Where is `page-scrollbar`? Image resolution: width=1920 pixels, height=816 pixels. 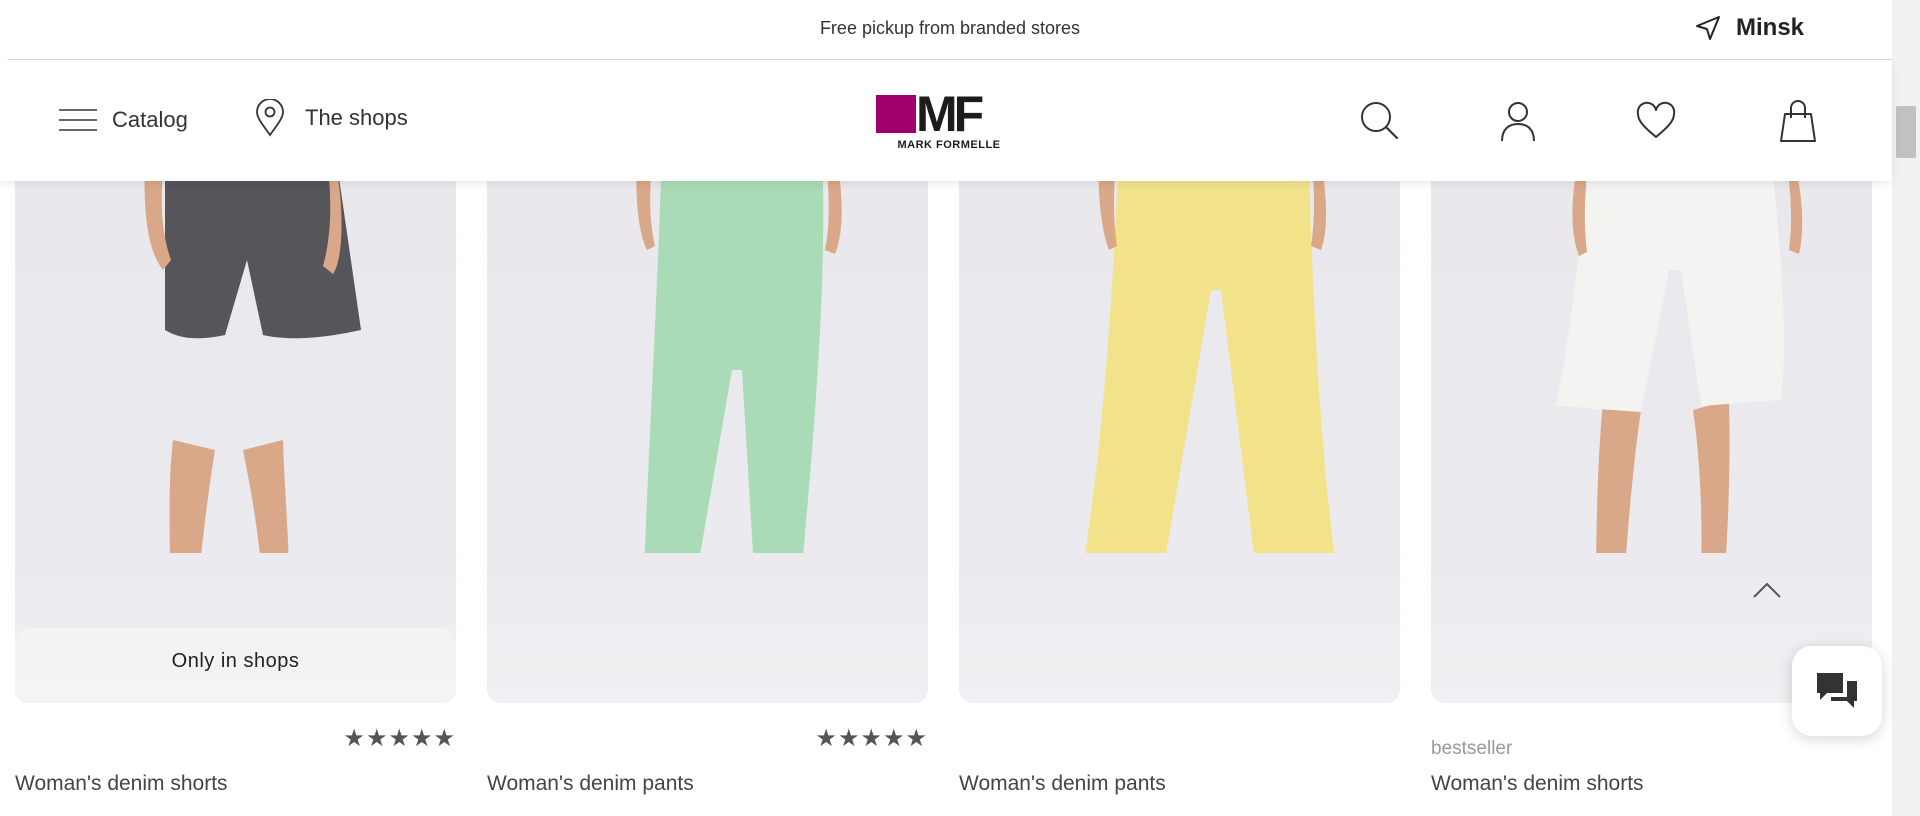 page-scrollbar is located at coordinates (1906, 408).